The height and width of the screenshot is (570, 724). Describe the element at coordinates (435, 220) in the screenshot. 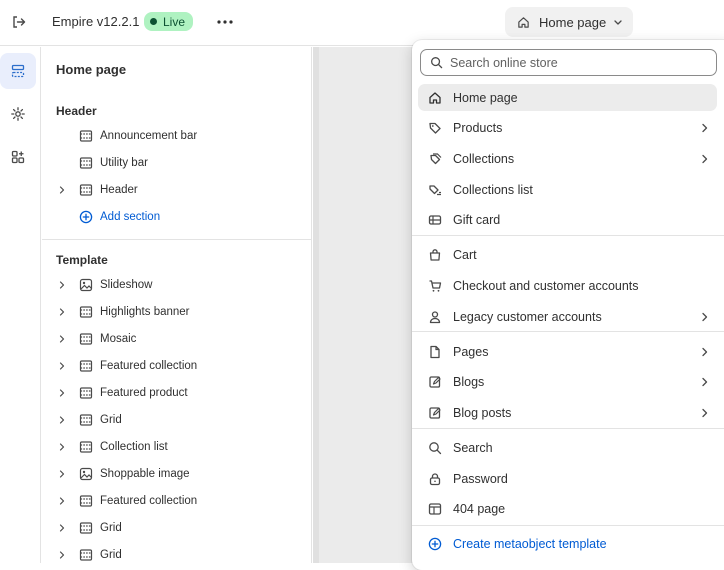

I see `gift-card-icon` at that location.